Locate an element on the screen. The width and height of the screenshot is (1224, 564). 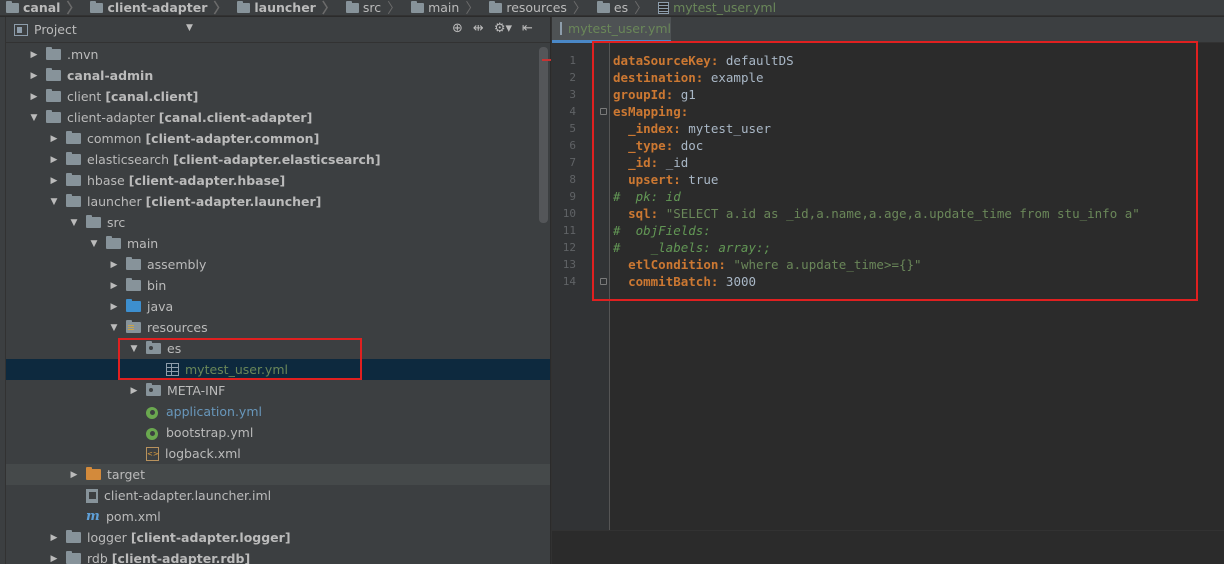
breadcrumb-item: launcher 〉 is located at coordinates (285, 7).